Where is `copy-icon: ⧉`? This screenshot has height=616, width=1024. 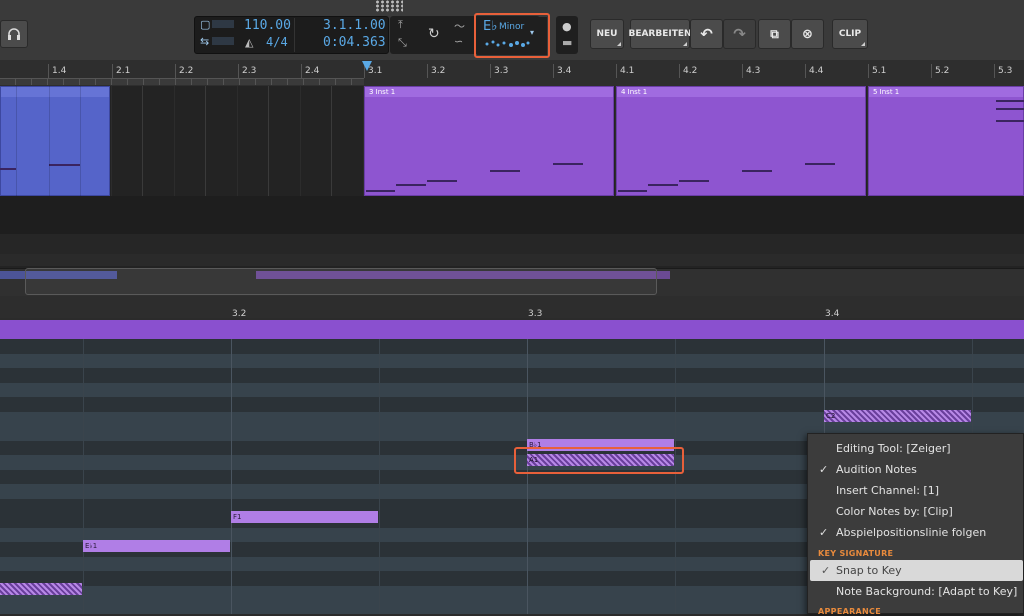
copy-icon: ⧉ is located at coordinates (774, 33).